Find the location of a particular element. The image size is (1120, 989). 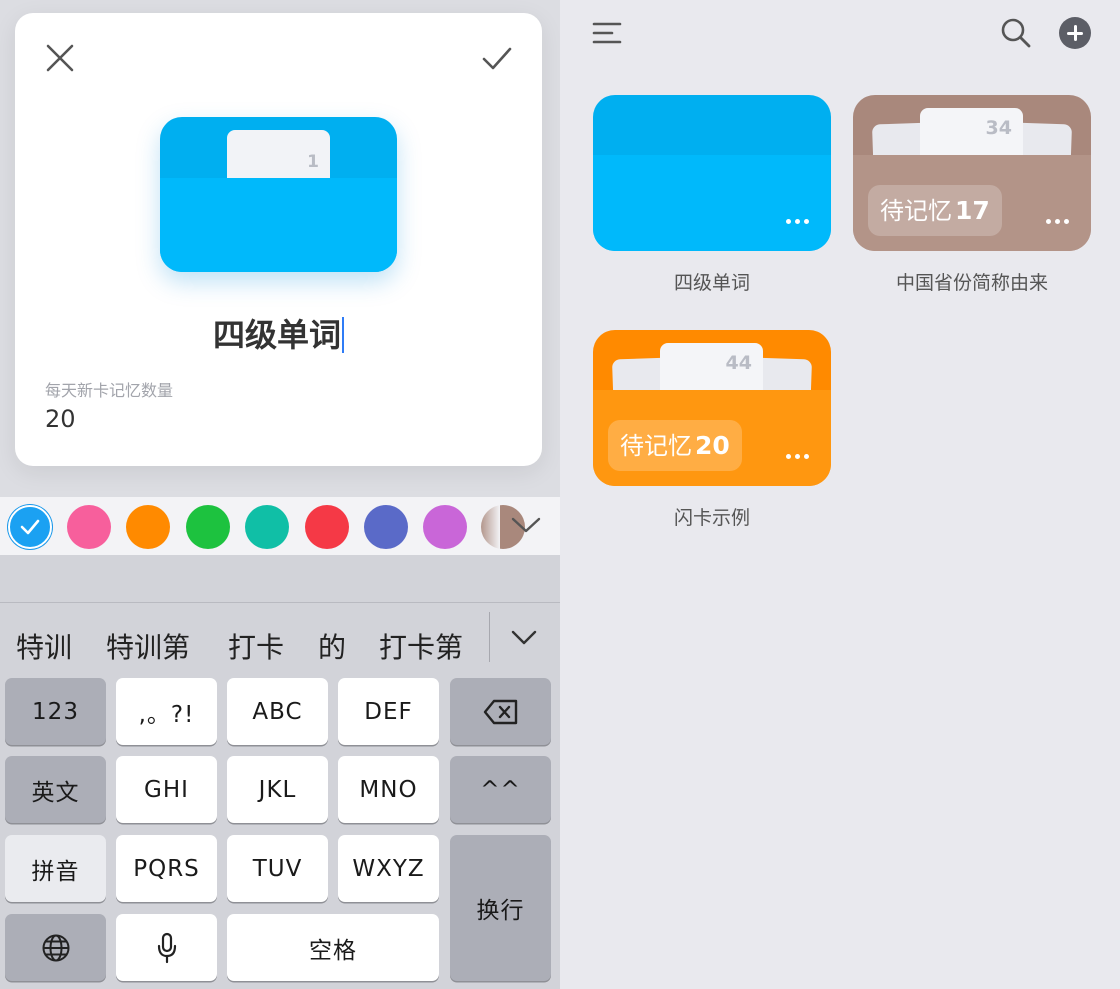

key-space: 空格 is located at coordinates (333, 947).